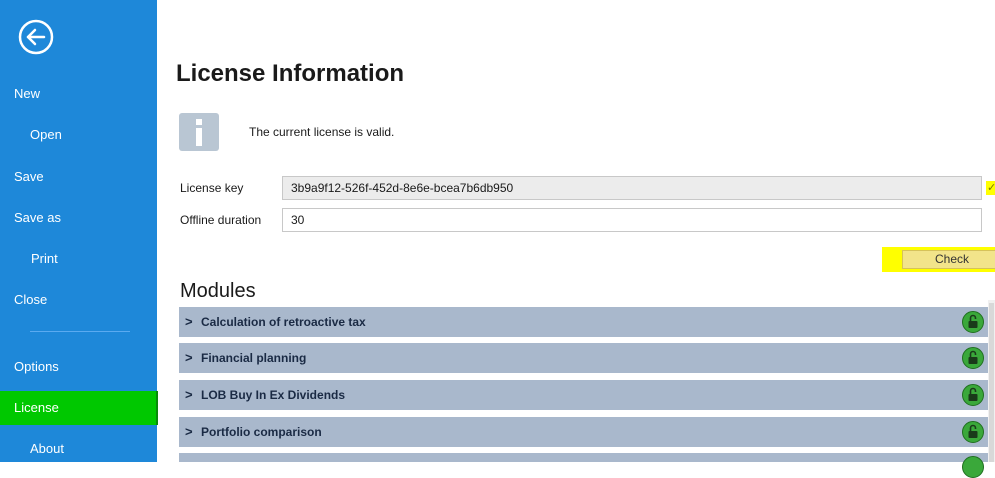 The width and height of the screenshot is (995, 478). Describe the element at coordinates (583, 432) in the screenshot. I see `module-row: > Portfolio comparison` at that location.